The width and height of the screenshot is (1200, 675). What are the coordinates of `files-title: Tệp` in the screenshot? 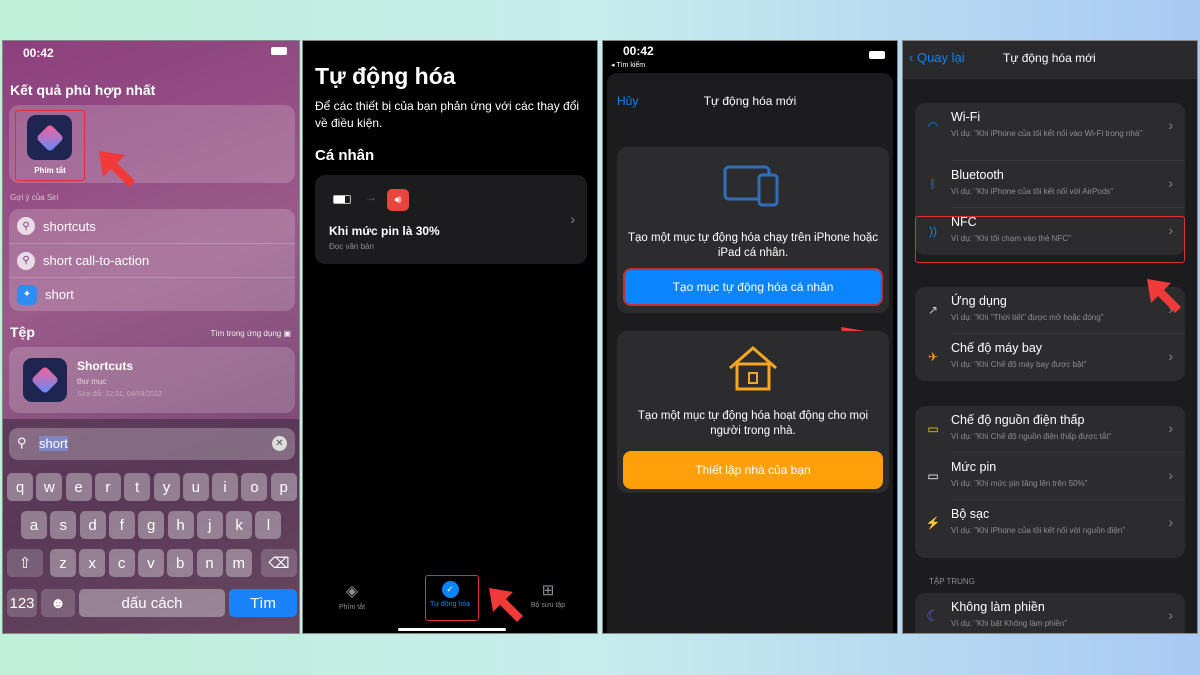 It's located at (22, 332).